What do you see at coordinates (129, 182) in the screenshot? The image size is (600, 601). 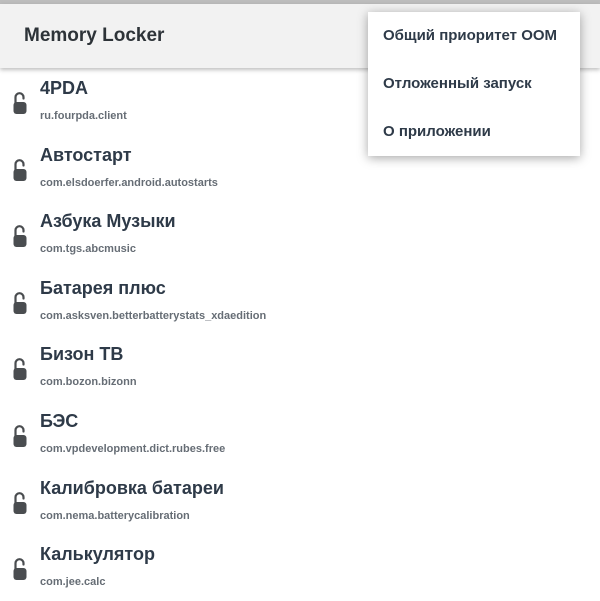 I see `app-package: com.elsdoerfer.android.autostarts` at bounding box center [129, 182].